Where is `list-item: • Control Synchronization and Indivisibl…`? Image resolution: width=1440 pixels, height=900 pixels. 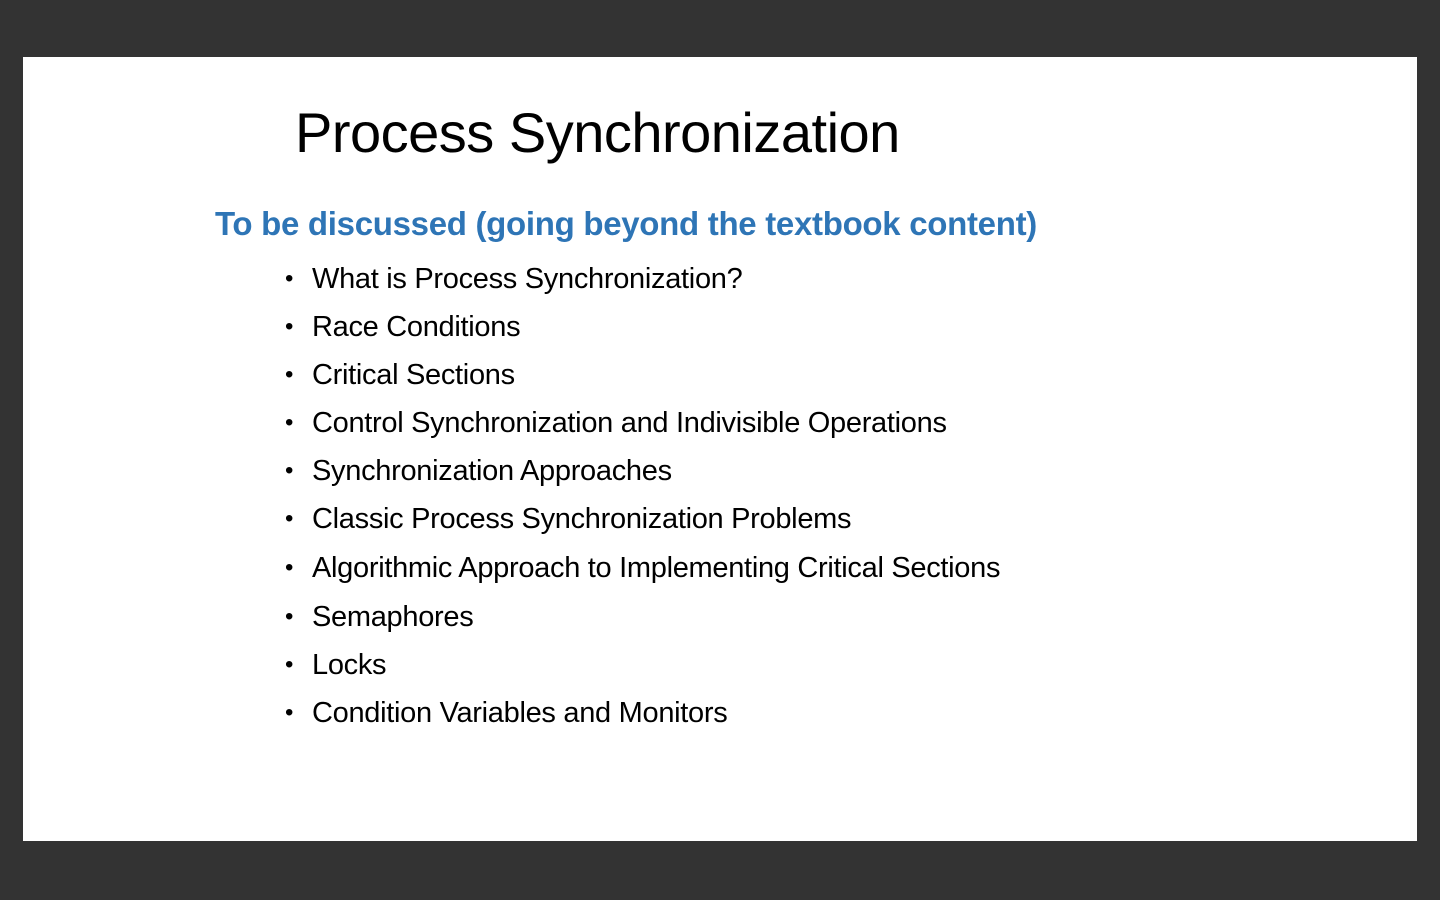 list-item: • Control Synchronization and Indivisibl… is located at coordinates (642, 423).